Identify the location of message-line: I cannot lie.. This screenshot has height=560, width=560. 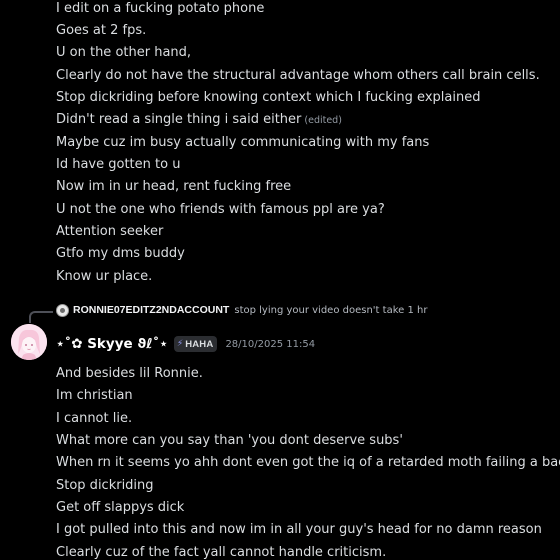
(94, 418).